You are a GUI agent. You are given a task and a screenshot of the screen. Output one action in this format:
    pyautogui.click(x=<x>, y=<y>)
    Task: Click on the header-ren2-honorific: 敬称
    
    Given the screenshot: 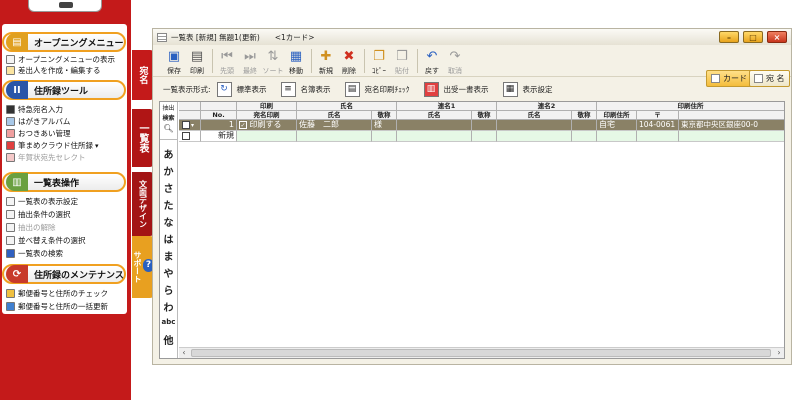 What is the action you would take?
    pyautogui.click(x=584, y=115)
    